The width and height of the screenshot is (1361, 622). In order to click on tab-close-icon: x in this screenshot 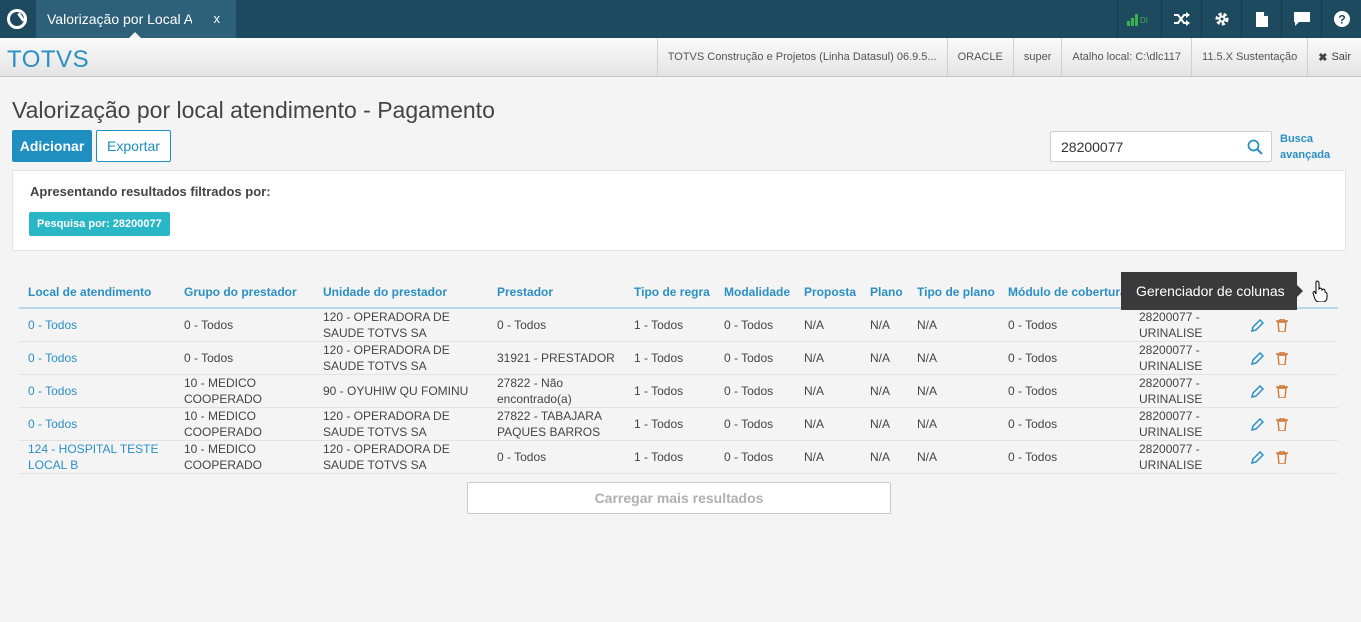, I will do `click(217, 18)`.